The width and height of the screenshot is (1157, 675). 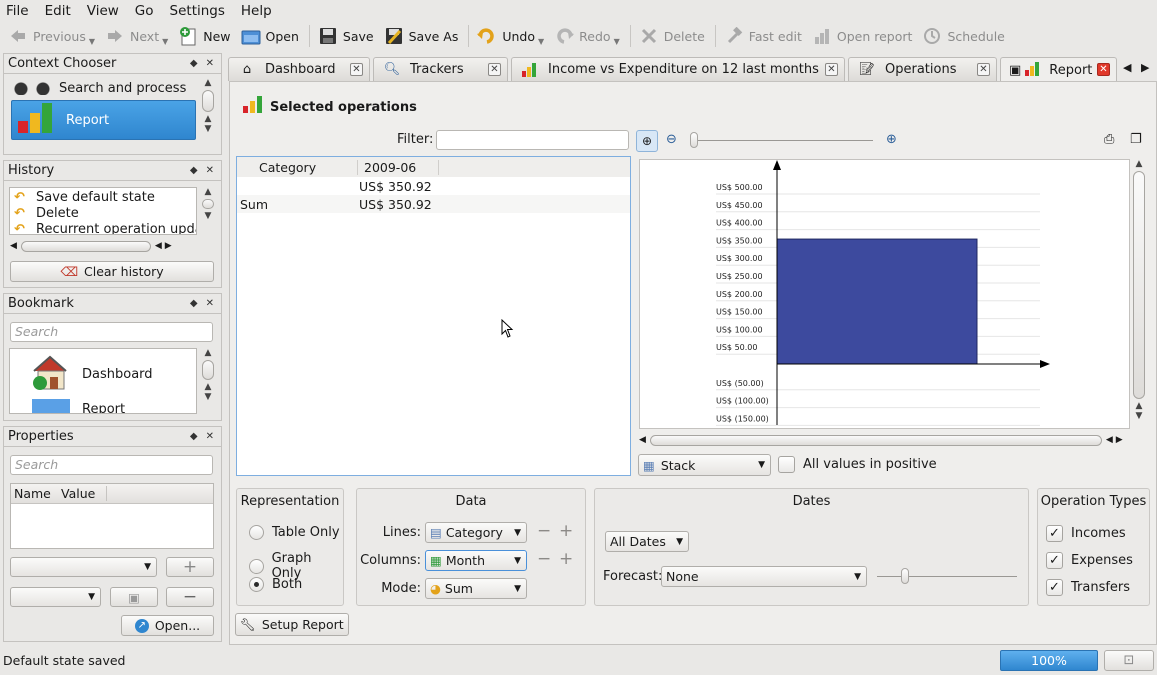 What do you see at coordinates (1058, 70) in the screenshot?
I see `tab-report: ▣ Report ✕` at bounding box center [1058, 70].